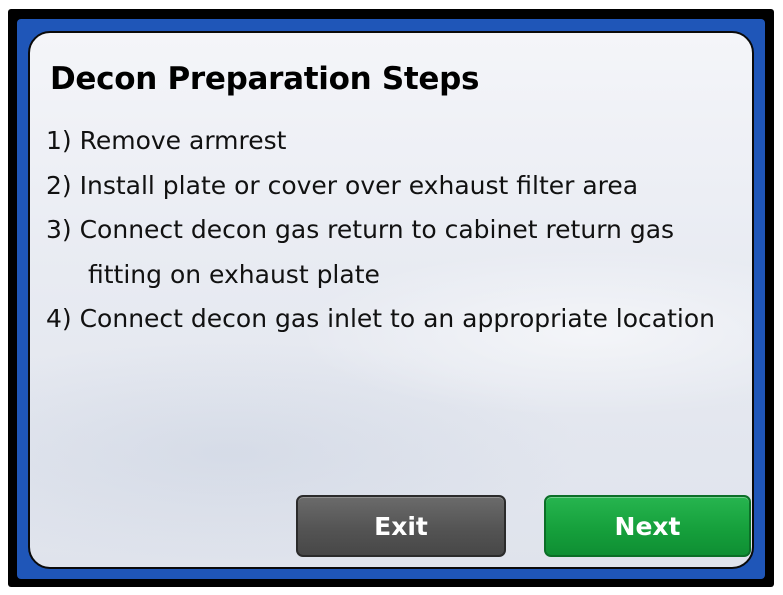 The width and height of the screenshot is (783, 595). I want to click on step-1: 1) Remove armrest, so click(166, 140).